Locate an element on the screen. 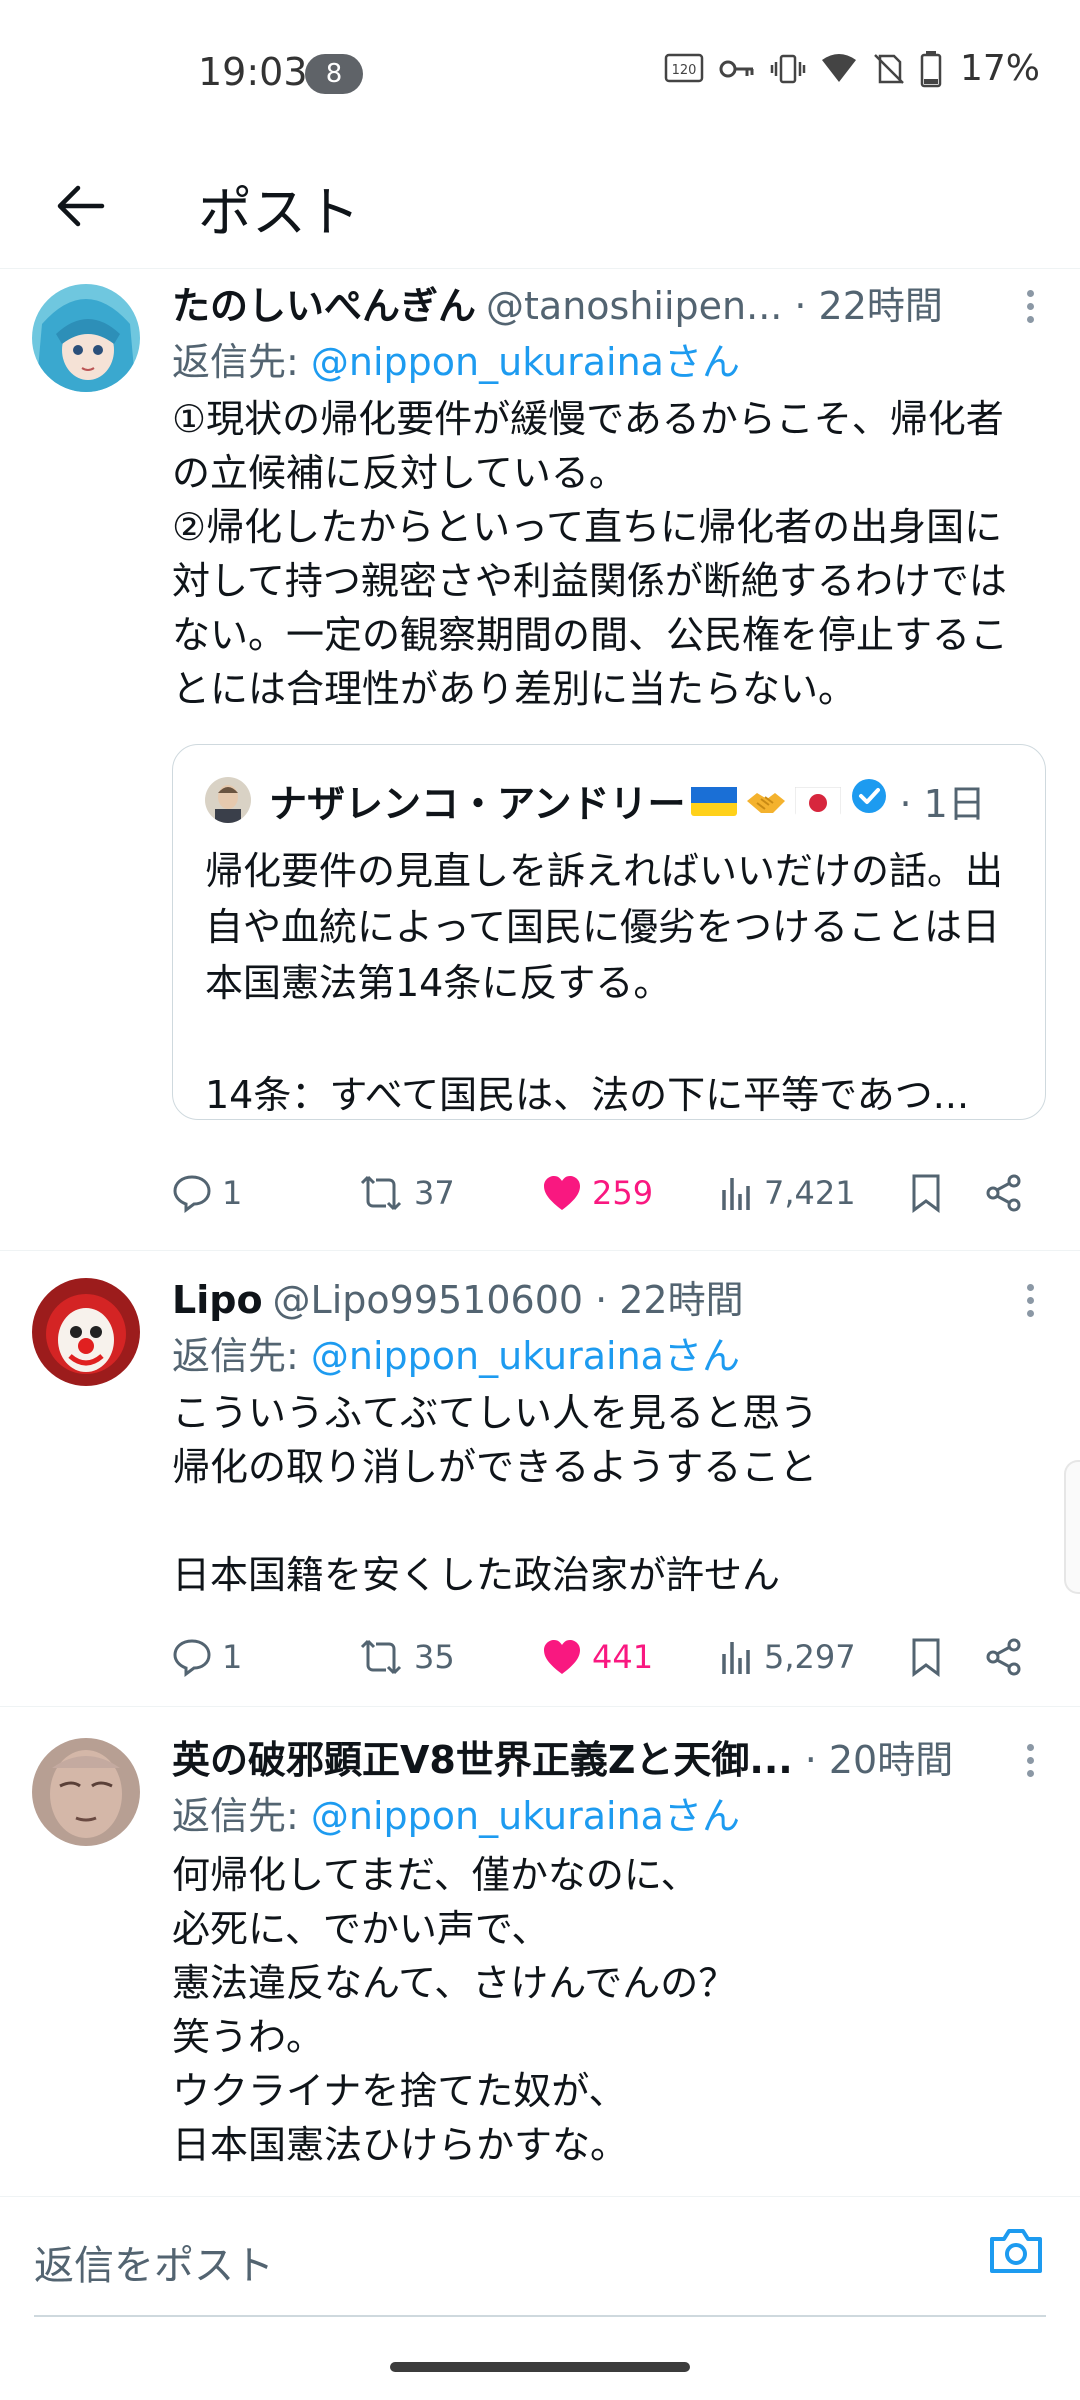 This screenshot has height=2400, width=1080. tweet-time: · 20時間 is located at coordinates (879, 1760).